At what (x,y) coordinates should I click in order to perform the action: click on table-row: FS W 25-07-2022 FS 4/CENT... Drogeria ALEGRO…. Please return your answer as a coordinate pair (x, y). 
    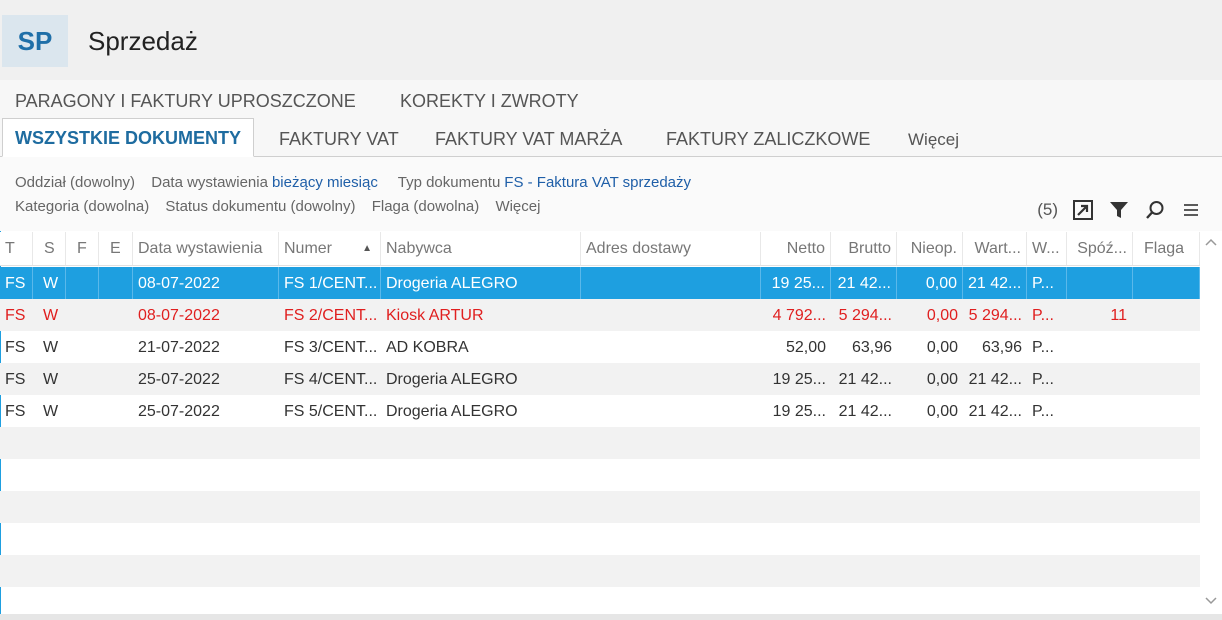
    Looking at the image, I should click on (600, 379).